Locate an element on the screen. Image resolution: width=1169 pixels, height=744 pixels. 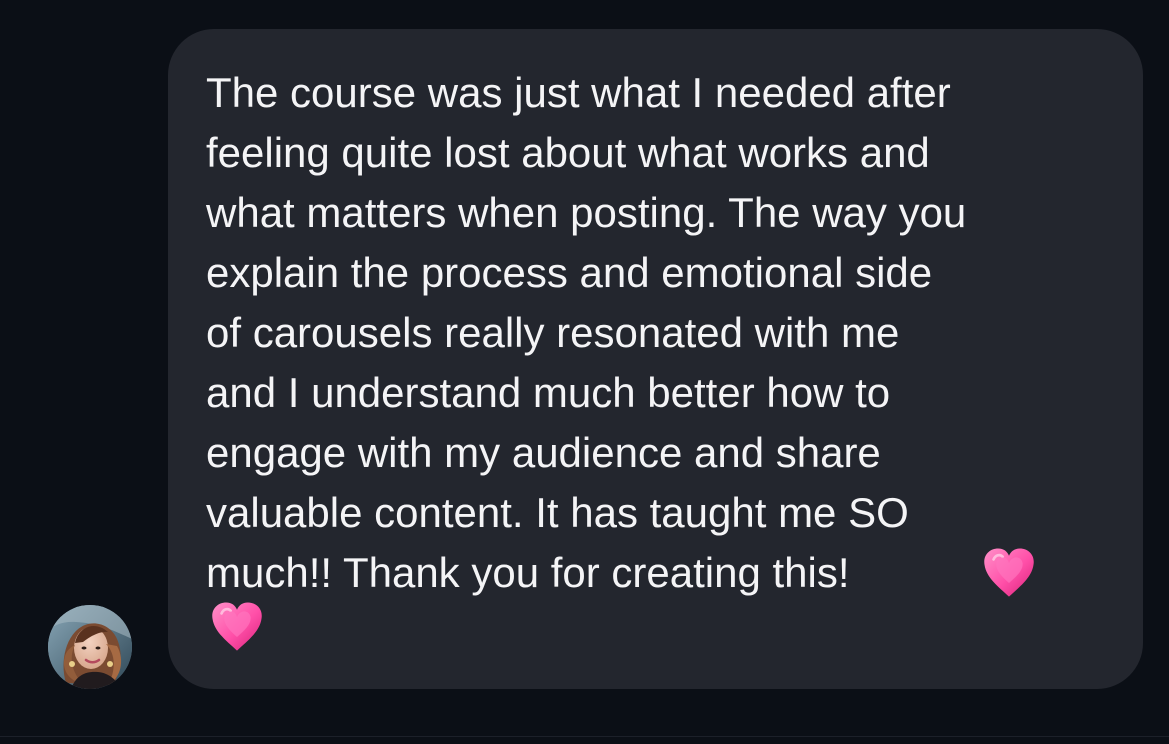
message-line: feeling quite lost about what works and is located at coordinates (568, 152).